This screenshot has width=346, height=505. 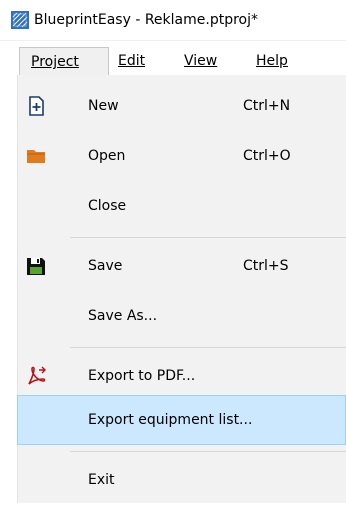 I want to click on menu-item-shortcut: Ctrl+O, so click(x=267, y=156).